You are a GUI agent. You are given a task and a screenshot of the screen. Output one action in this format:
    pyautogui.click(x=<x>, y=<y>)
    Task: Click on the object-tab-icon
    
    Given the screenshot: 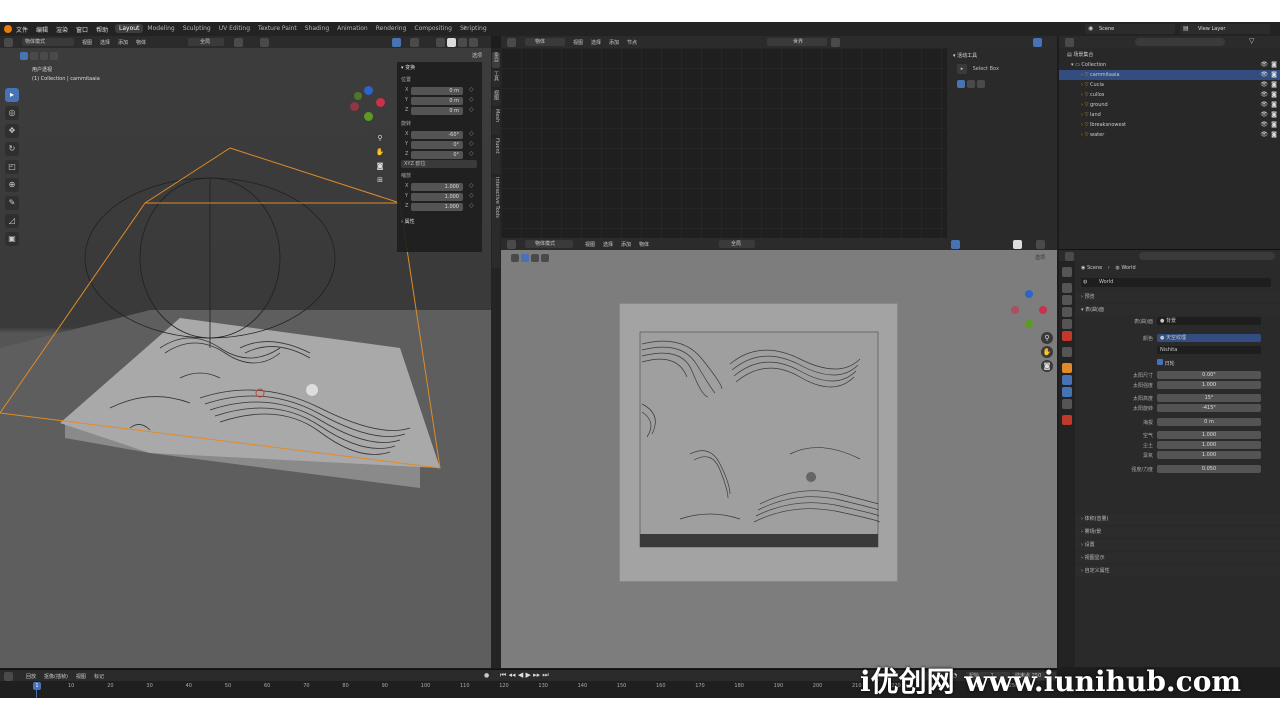 What is the action you would take?
    pyautogui.click(x=1067, y=368)
    